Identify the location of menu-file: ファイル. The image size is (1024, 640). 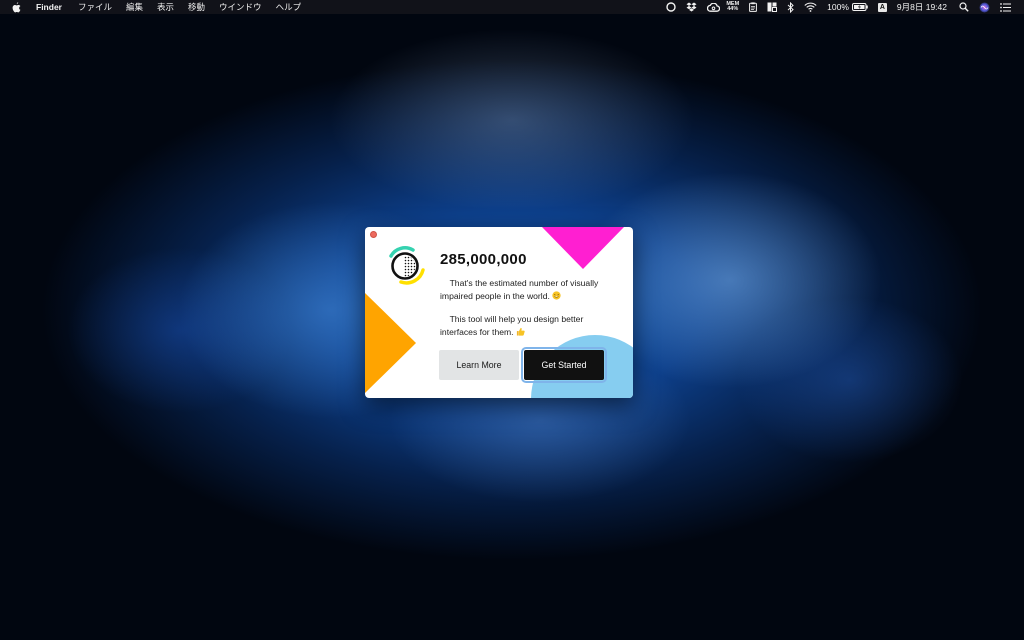
(95, 7).